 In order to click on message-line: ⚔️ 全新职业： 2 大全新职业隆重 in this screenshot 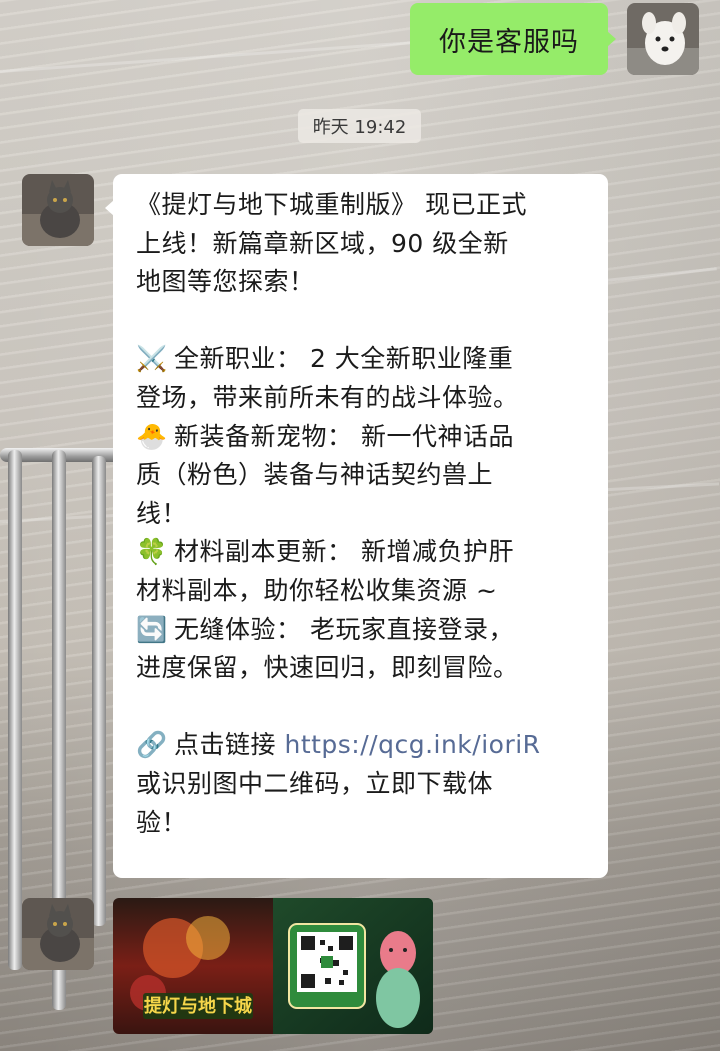, I will do `click(363, 359)`.